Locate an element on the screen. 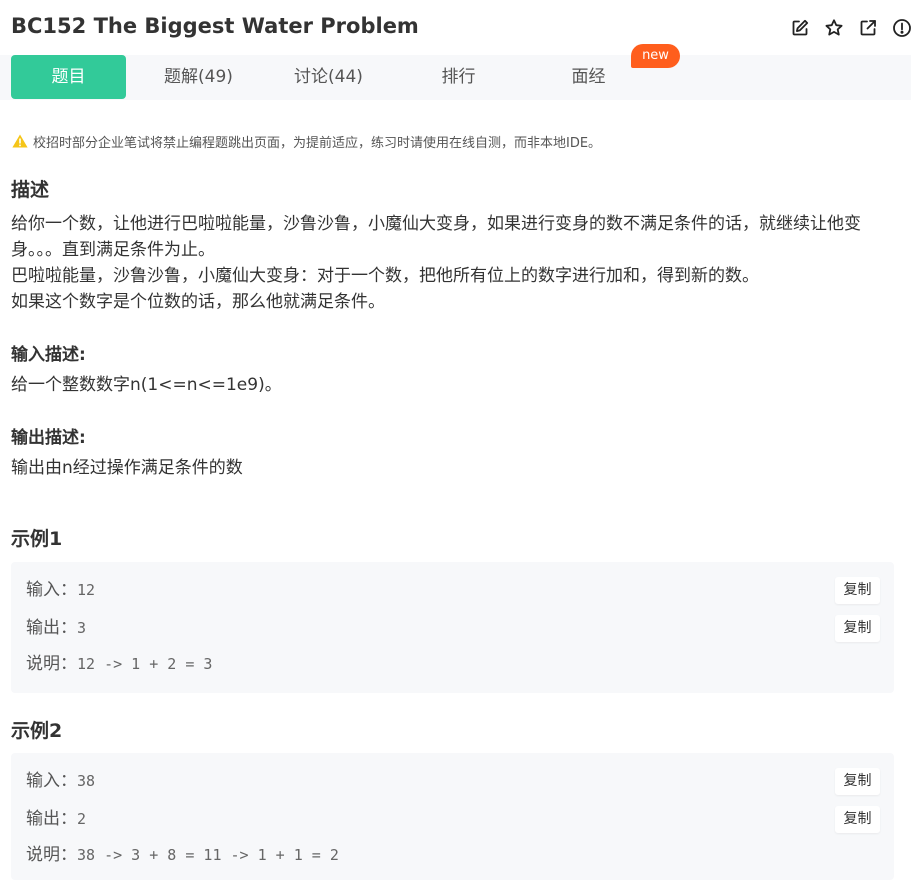 Image resolution: width=911 pixels, height=880 pixels. example-heading: 示例1 is located at coordinates (37, 539).